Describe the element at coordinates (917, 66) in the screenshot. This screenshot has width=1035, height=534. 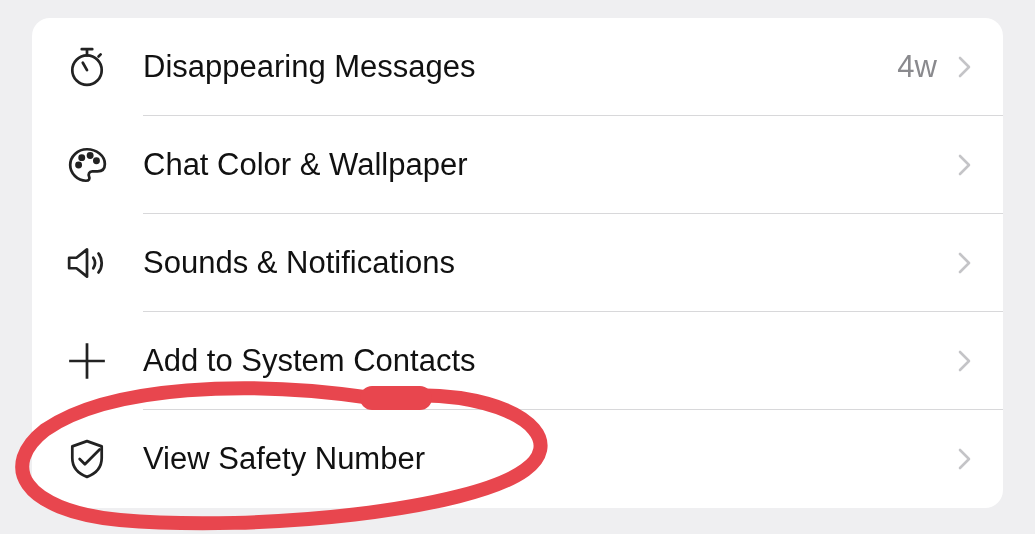
I see `row-value: 4w` at that location.